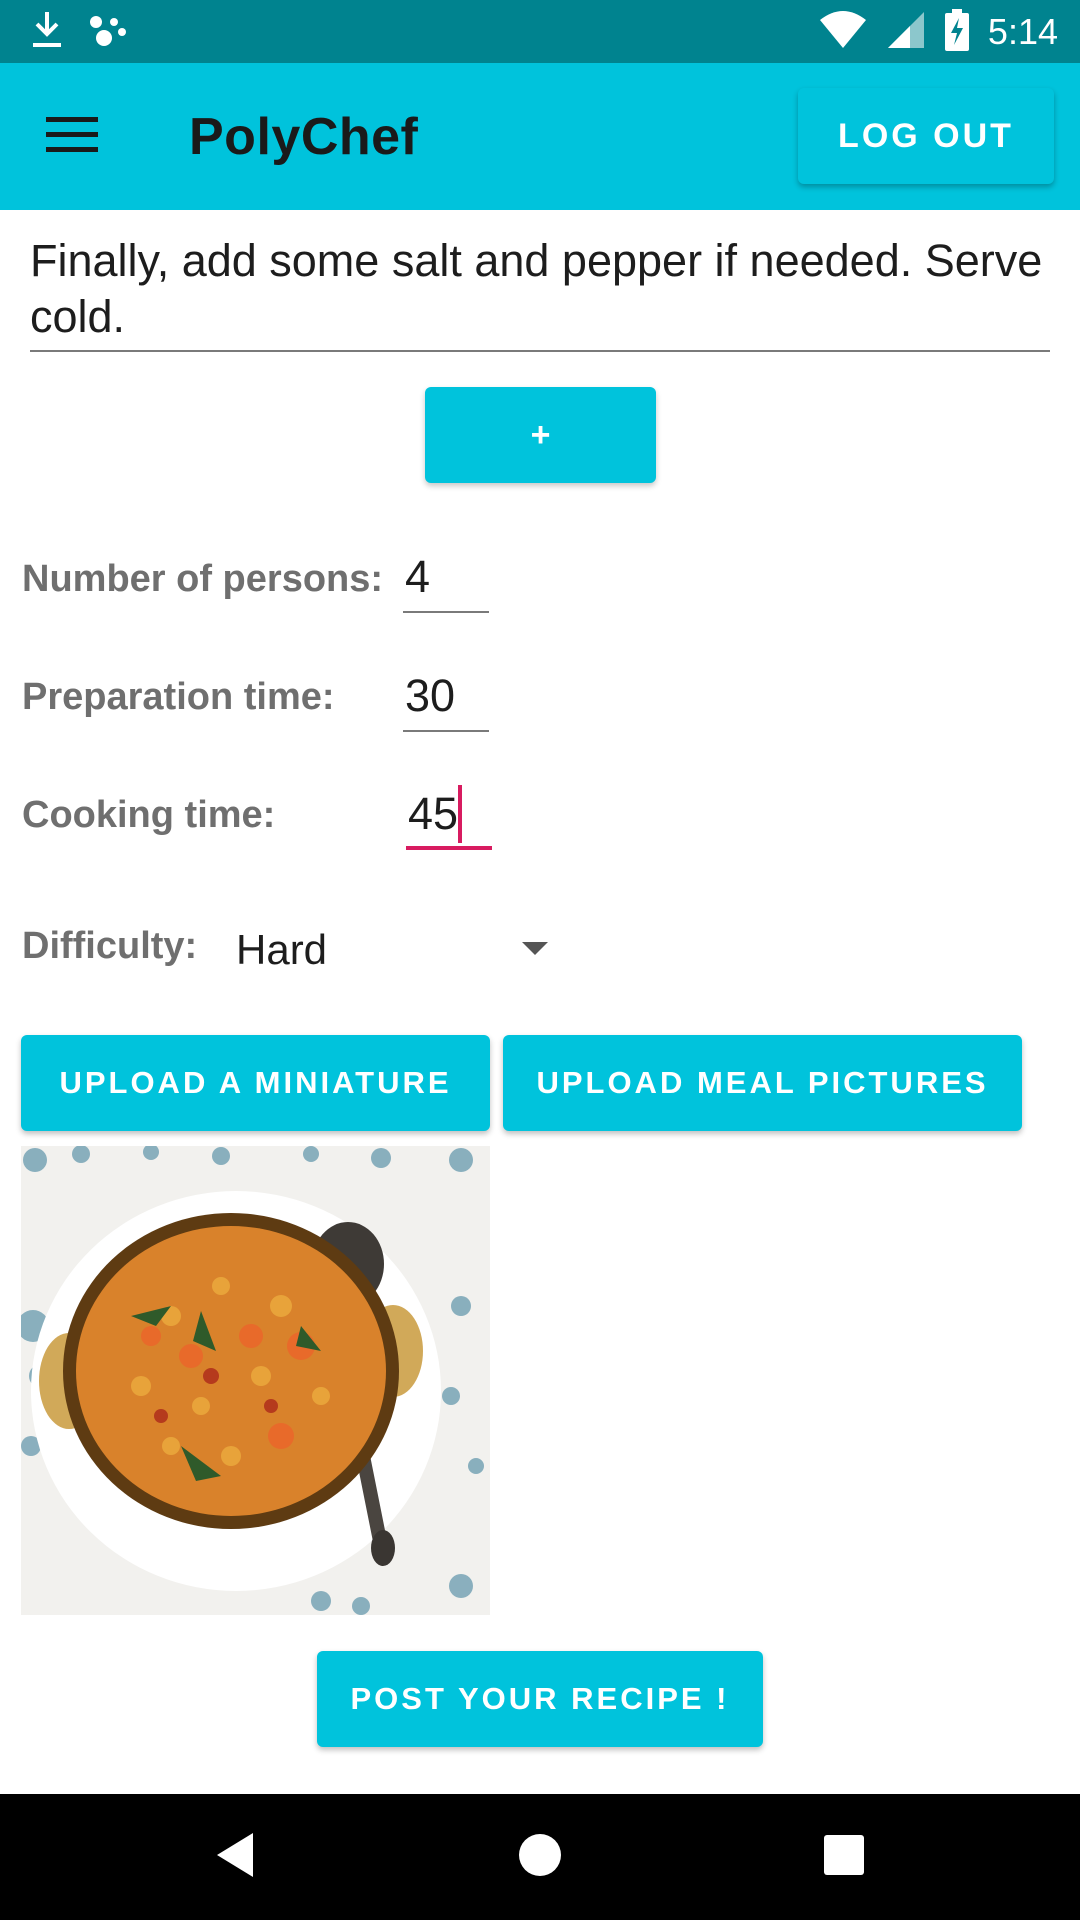  I want to click on text-cursor, so click(460, 814).